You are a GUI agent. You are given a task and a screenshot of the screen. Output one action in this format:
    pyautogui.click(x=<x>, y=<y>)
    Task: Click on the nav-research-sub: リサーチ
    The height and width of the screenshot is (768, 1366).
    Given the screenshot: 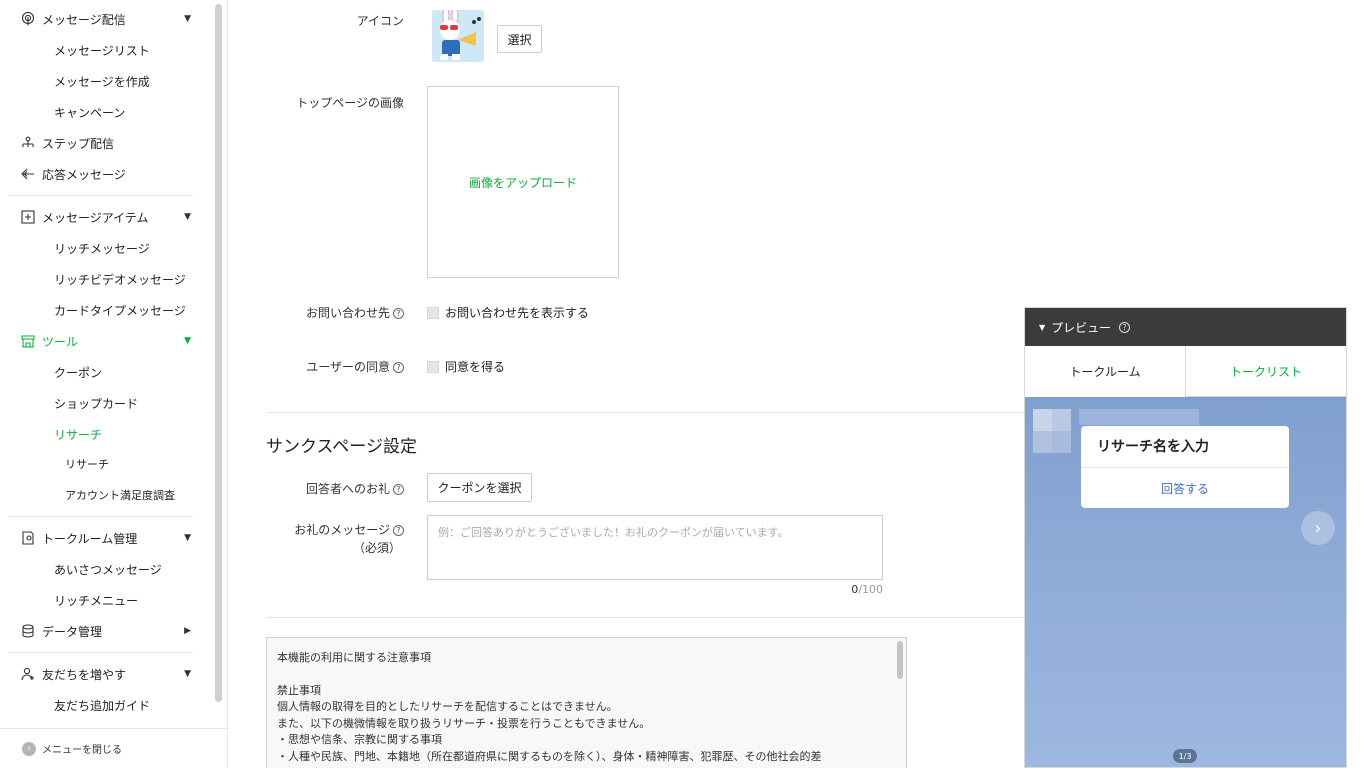 What is the action you would take?
    pyautogui.click(x=106, y=464)
    